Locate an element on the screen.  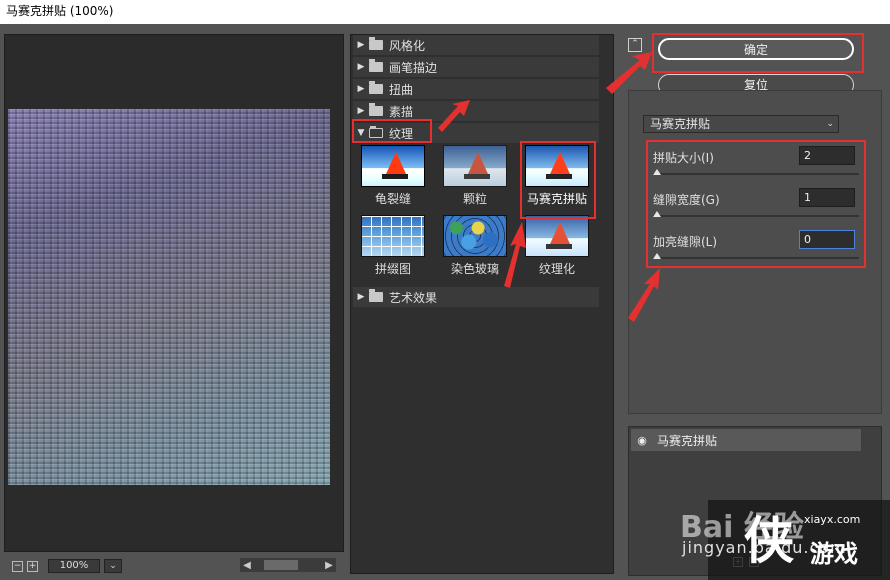
scroll-left-icon: ◀ is located at coordinates (247, 565).